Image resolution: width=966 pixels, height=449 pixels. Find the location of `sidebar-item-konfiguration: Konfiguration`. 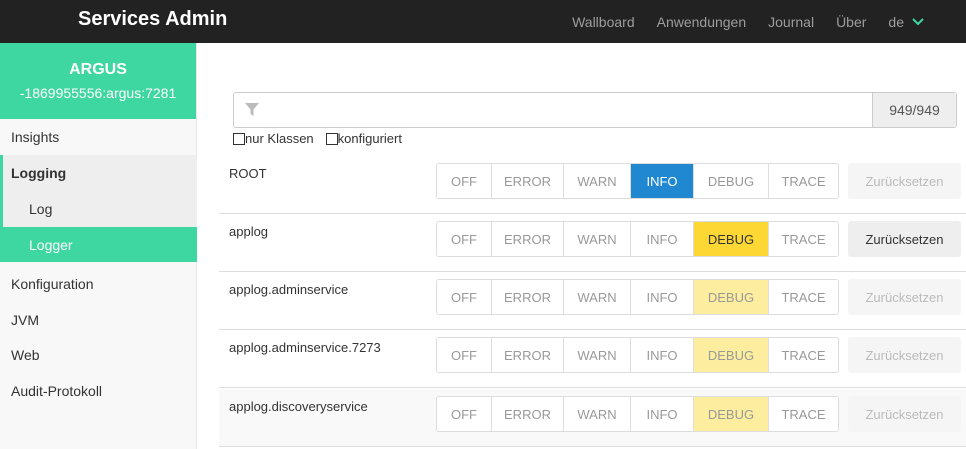

sidebar-item-konfiguration: Konfiguration is located at coordinates (98, 284).